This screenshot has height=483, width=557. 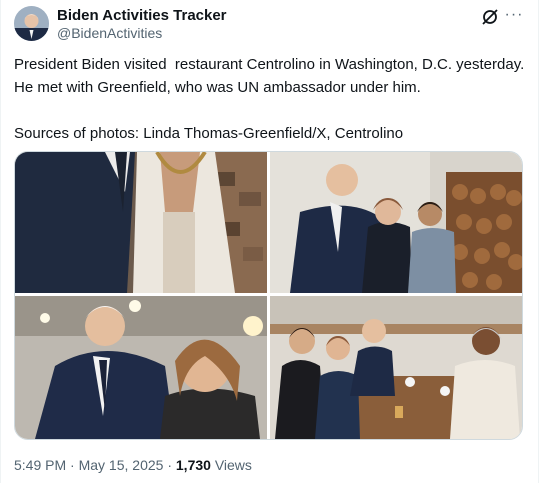 I want to click on views-count: 1,730, so click(x=193, y=465).